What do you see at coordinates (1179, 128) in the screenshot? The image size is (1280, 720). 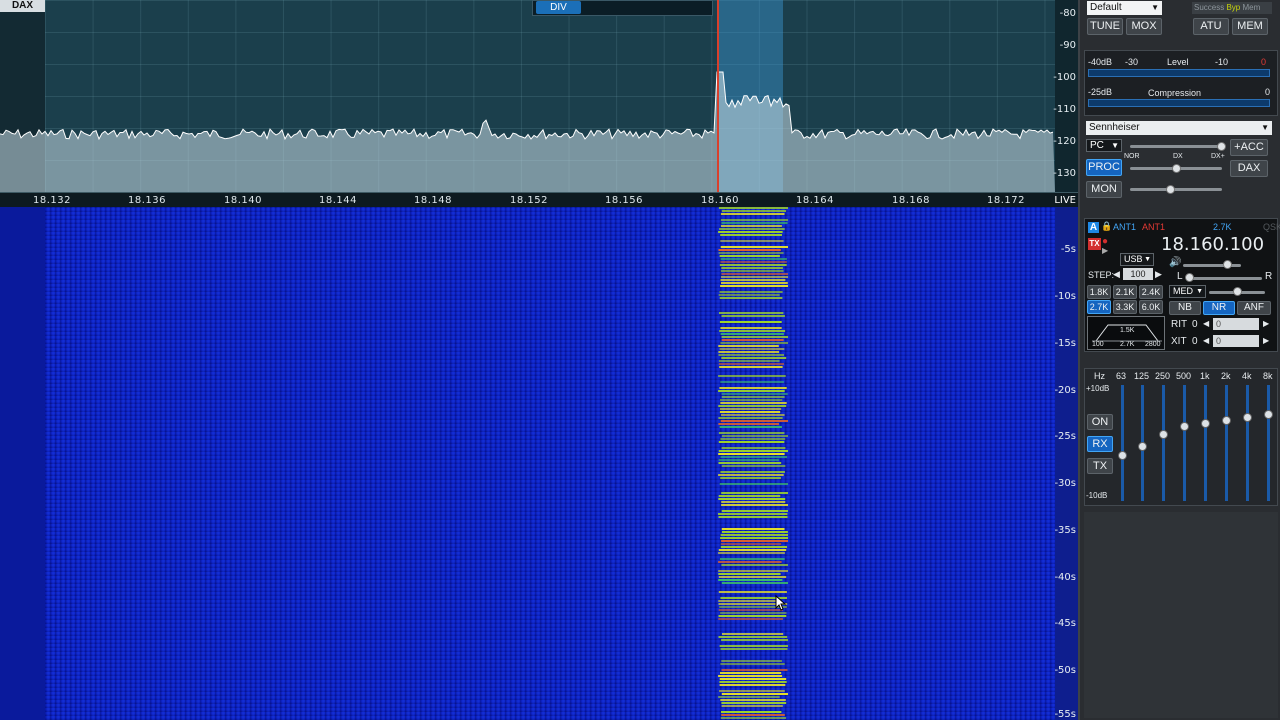 I see `mic-profile-dropdown: Sennheiser ▼` at bounding box center [1179, 128].